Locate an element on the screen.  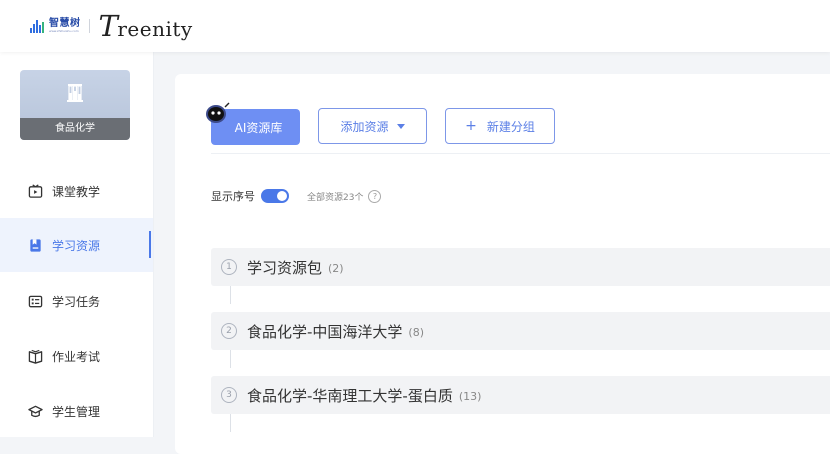
help-icon: ? is located at coordinates (375, 196).